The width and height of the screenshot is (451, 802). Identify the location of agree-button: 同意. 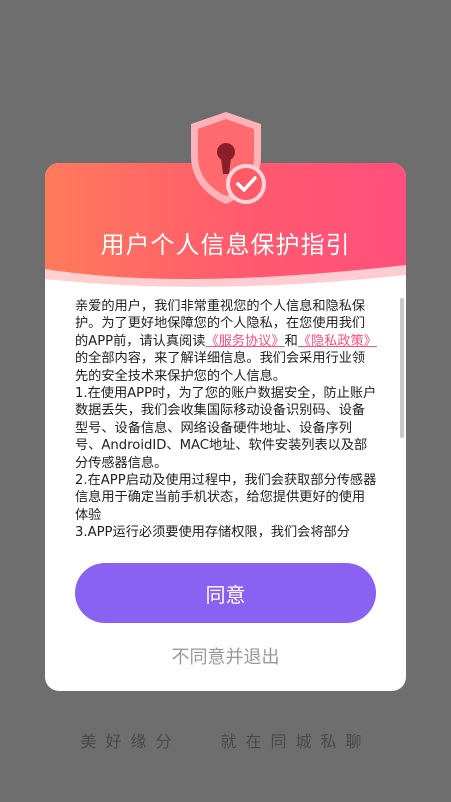
(225, 593).